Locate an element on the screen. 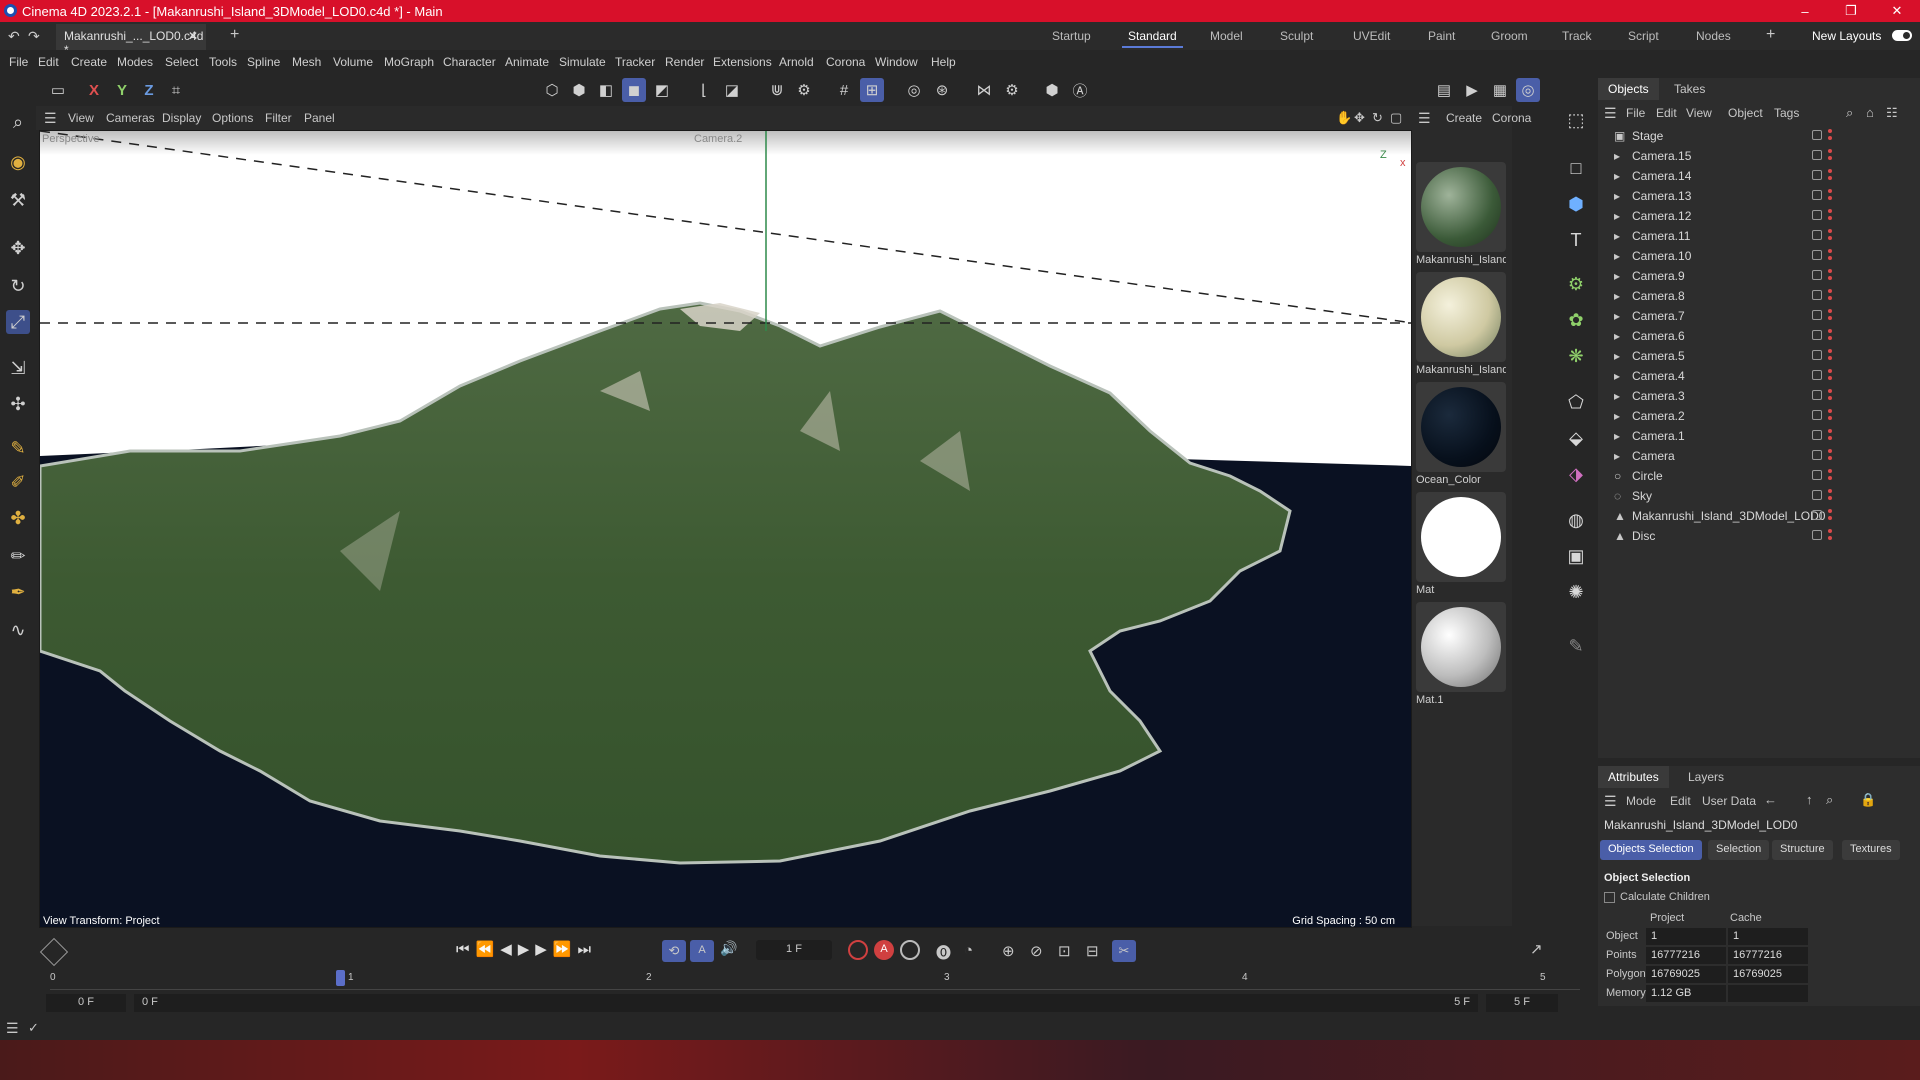 The image size is (1920, 1080). material-item: Mat.1 is located at coordinates (1461, 654).